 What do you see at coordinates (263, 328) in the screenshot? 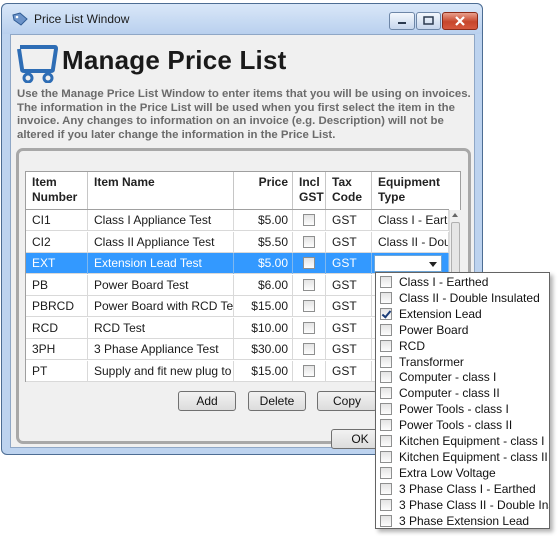
I see `cell-price: $10.00` at bounding box center [263, 328].